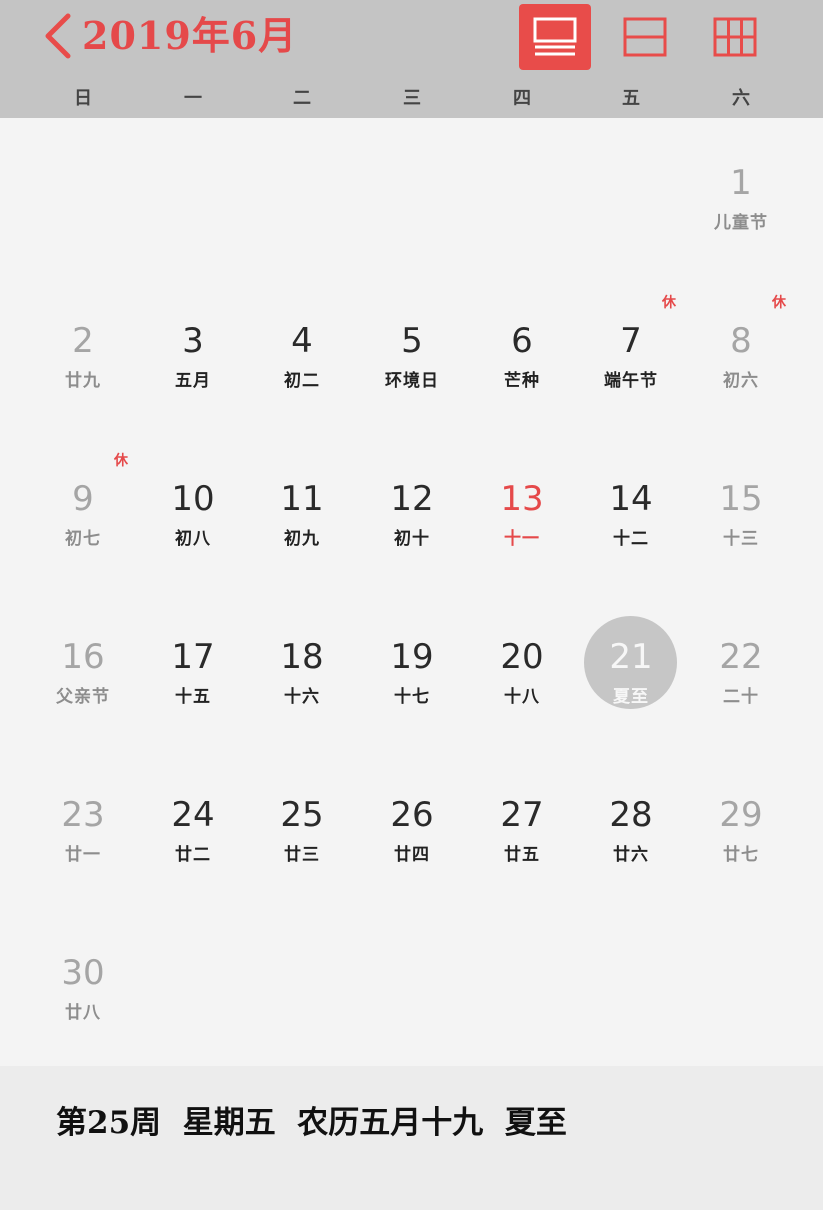 The image size is (823, 1210). What do you see at coordinates (193, 657) in the screenshot?
I see `day-number: 17` at bounding box center [193, 657].